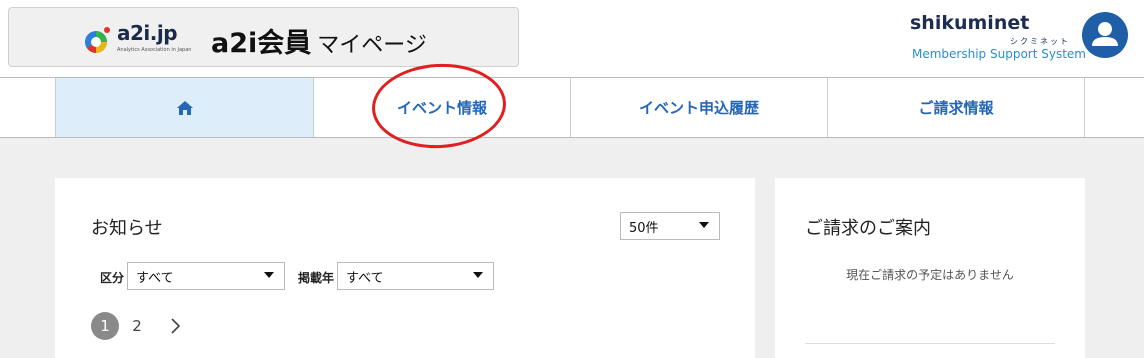 The image size is (1144, 358). What do you see at coordinates (372, 45) in the screenshot?
I see `page-title-sub: マイページ` at bounding box center [372, 45].